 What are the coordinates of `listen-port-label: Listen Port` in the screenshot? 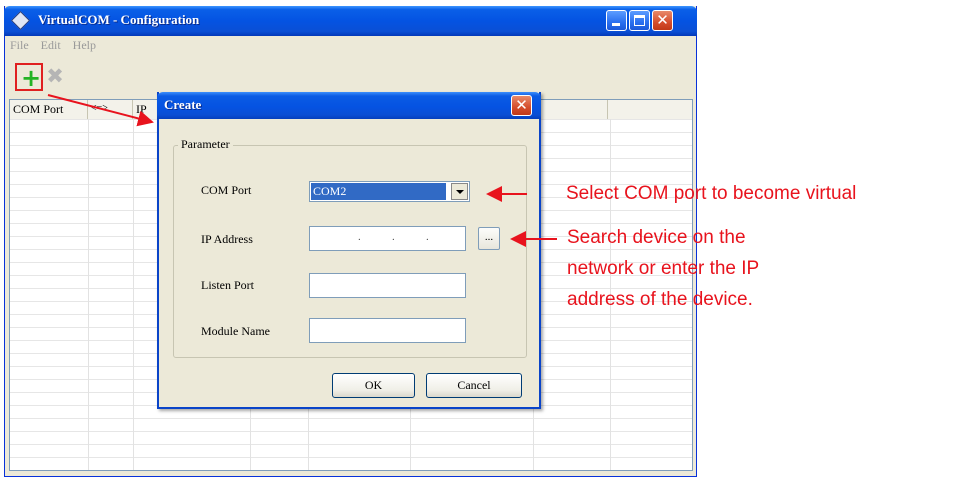 It's located at (227, 285).